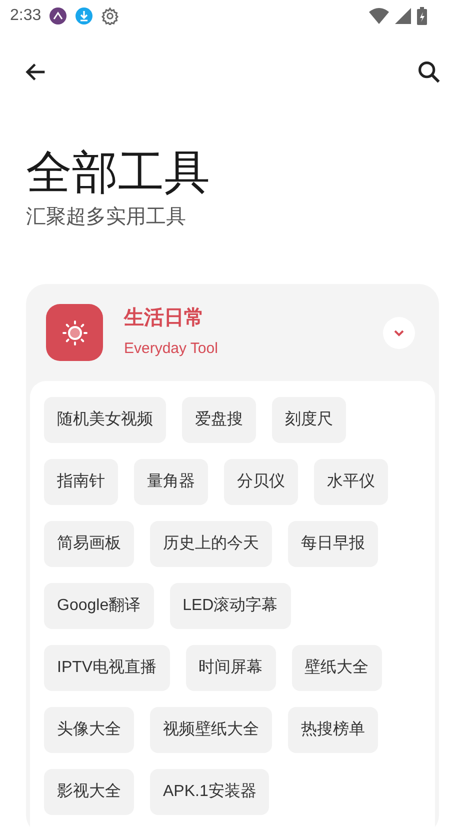  I want to click on tool-chip: 量角器, so click(171, 482).